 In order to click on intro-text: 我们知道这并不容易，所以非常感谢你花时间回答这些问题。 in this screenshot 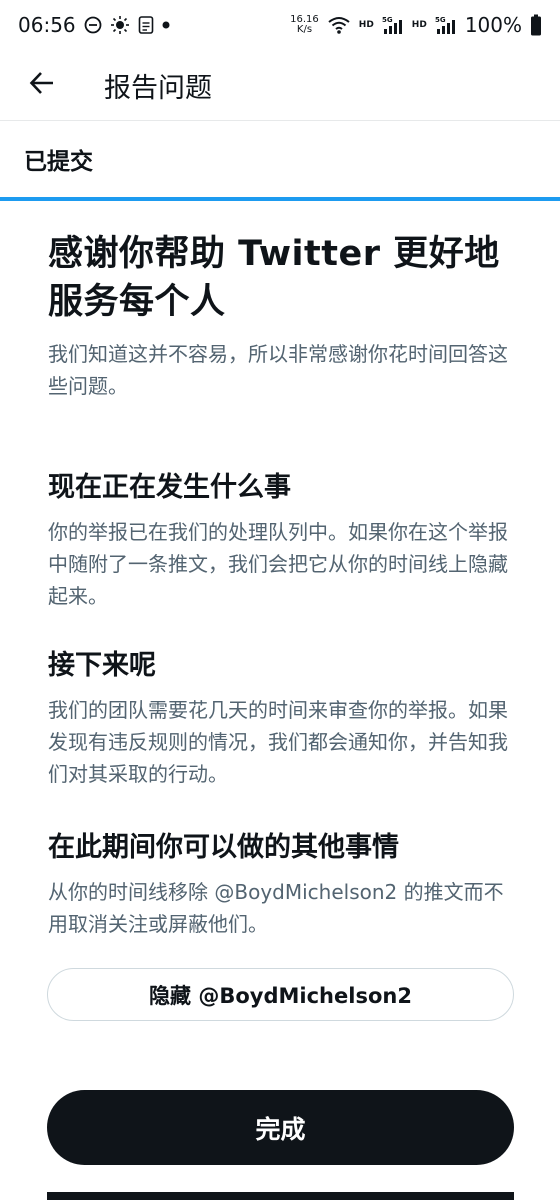, I will do `click(278, 370)`.